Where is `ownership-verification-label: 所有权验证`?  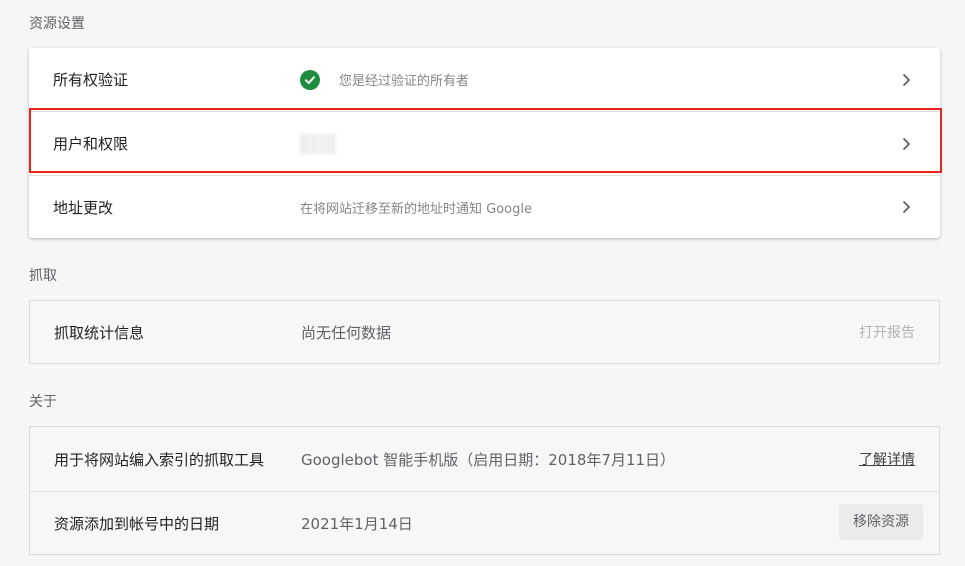
ownership-verification-label: 所有权验证 is located at coordinates (91, 80).